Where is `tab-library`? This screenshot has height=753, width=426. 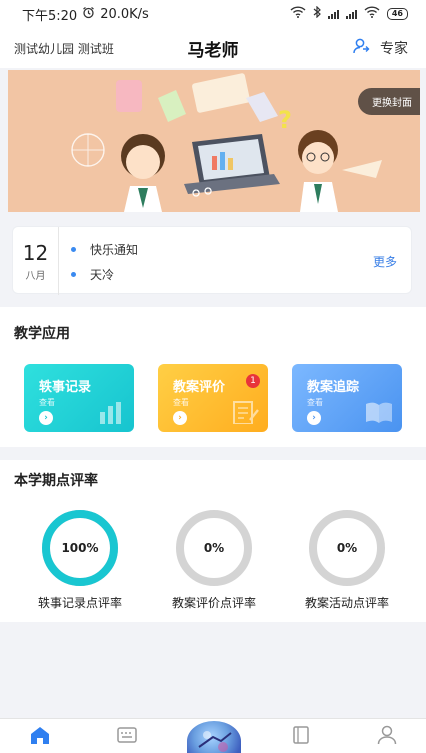
tab-library is located at coordinates (301, 737).